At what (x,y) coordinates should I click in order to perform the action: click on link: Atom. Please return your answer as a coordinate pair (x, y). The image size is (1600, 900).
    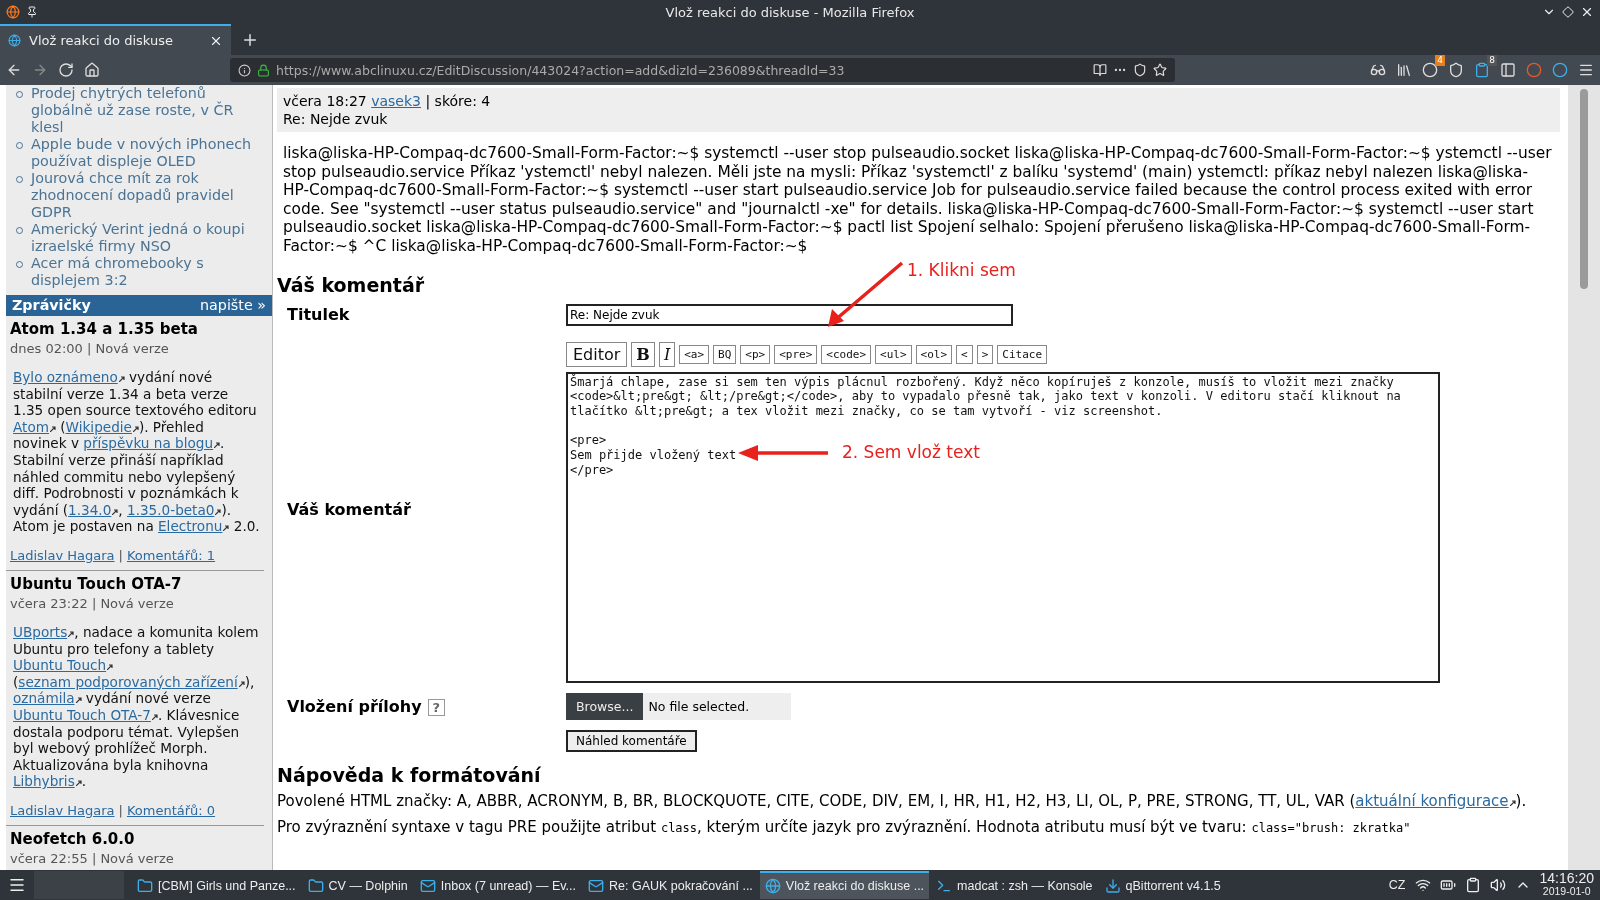
    Looking at the image, I should click on (34, 426).